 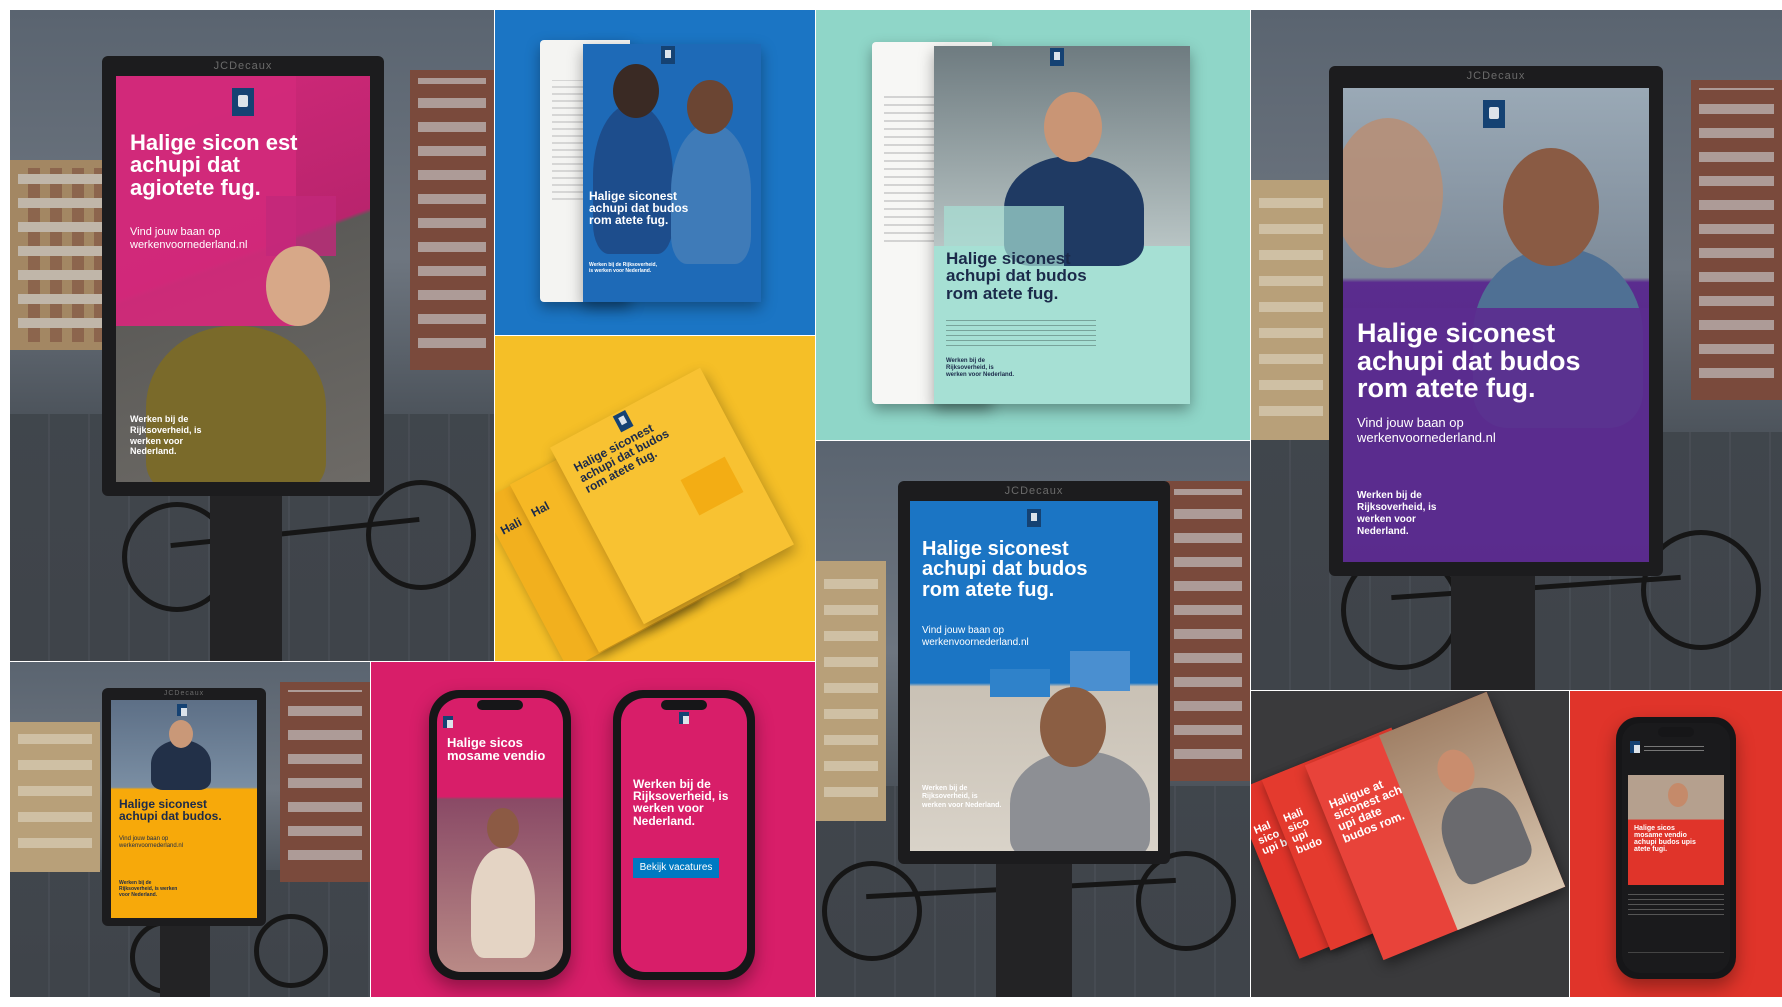 What do you see at coordinates (540, 509) in the screenshot?
I see `brochure-edge-text: Hal` at bounding box center [540, 509].